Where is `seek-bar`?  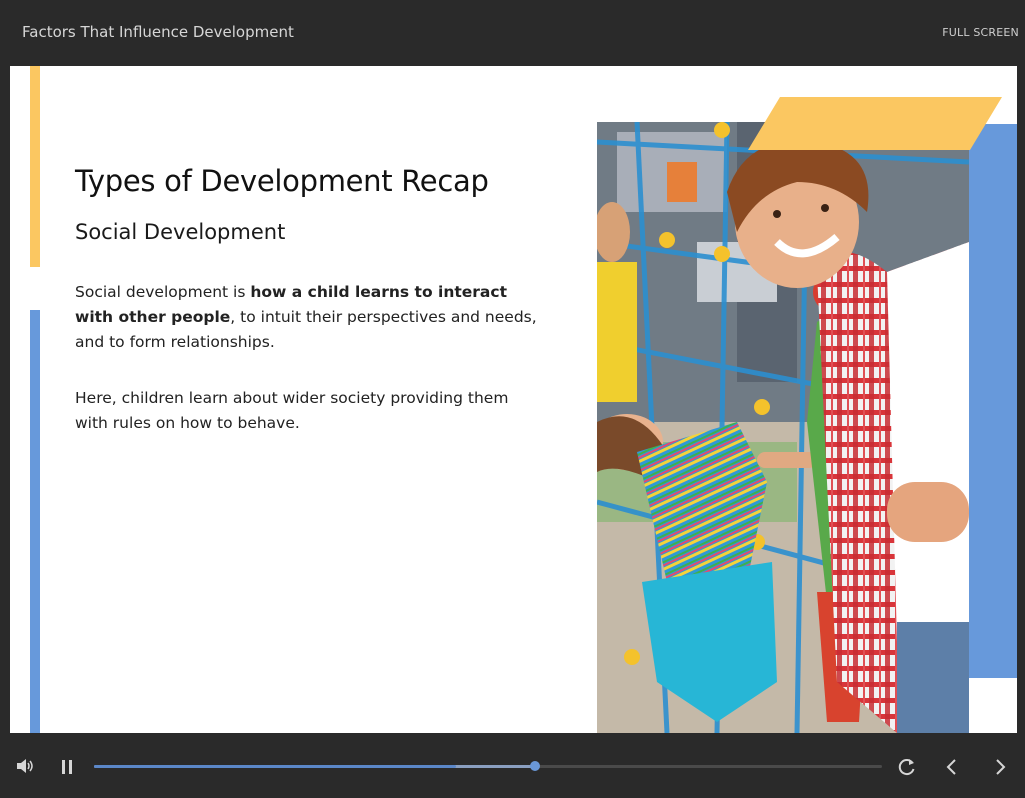
seek-bar is located at coordinates (488, 766).